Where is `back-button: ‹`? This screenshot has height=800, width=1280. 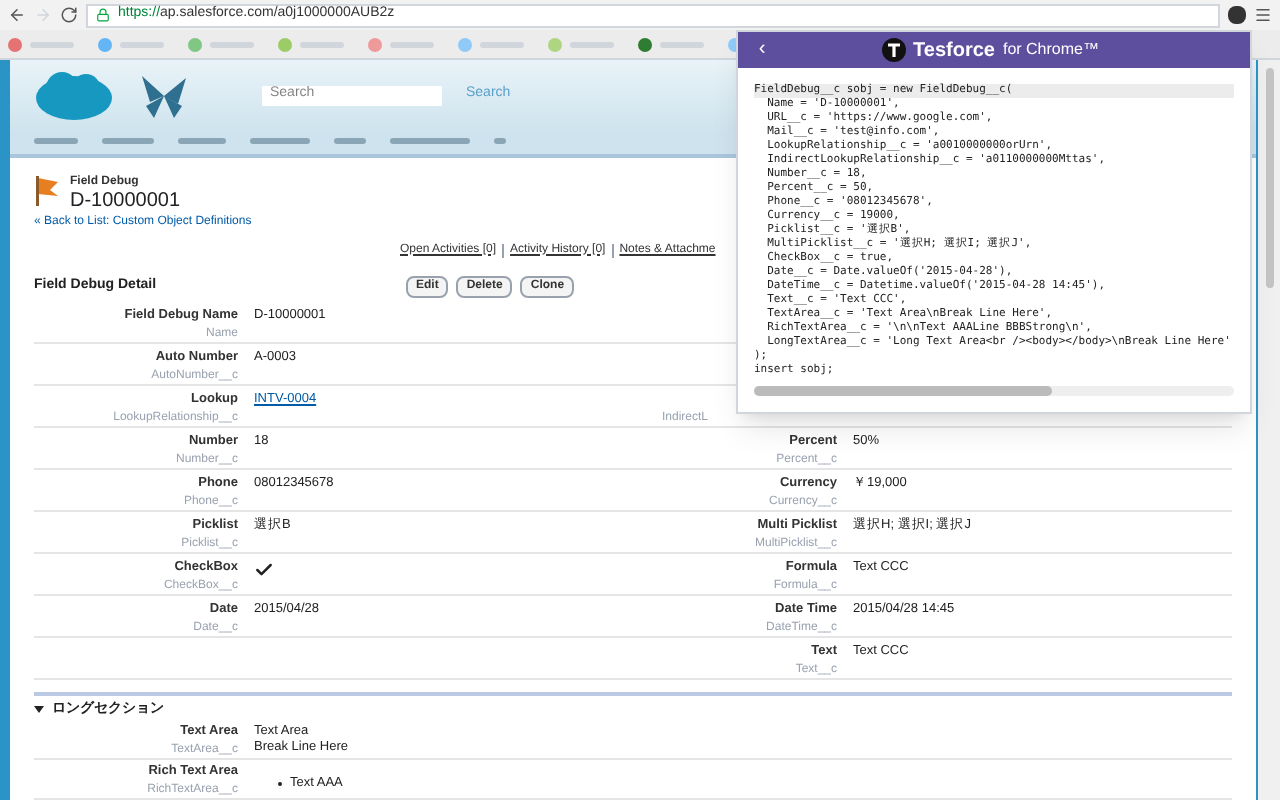 back-button: ‹ is located at coordinates (762, 50).